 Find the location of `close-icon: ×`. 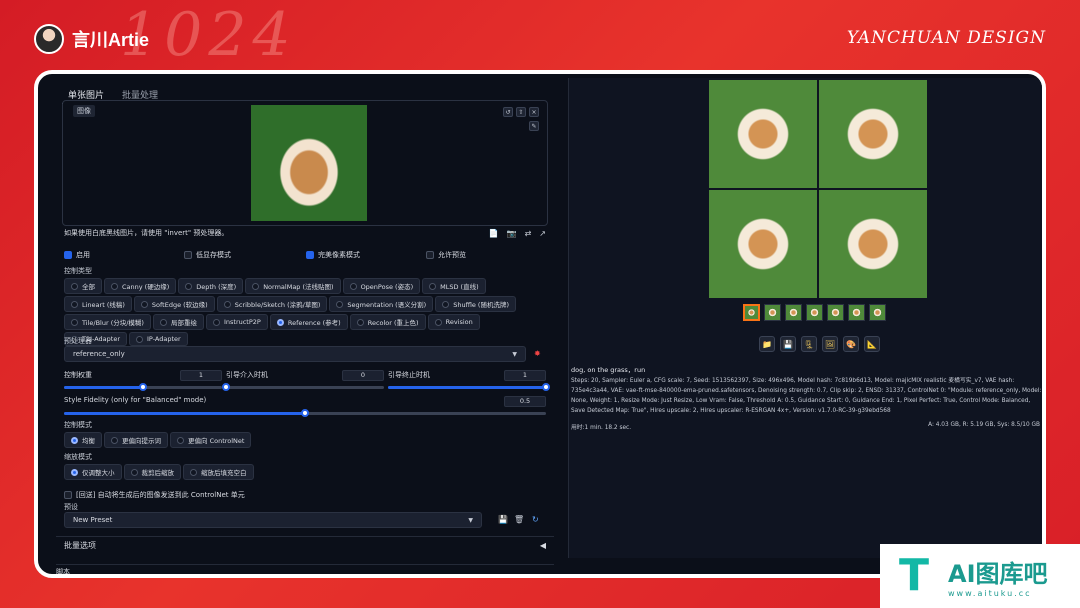

close-icon: × is located at coordinates (534, 112).